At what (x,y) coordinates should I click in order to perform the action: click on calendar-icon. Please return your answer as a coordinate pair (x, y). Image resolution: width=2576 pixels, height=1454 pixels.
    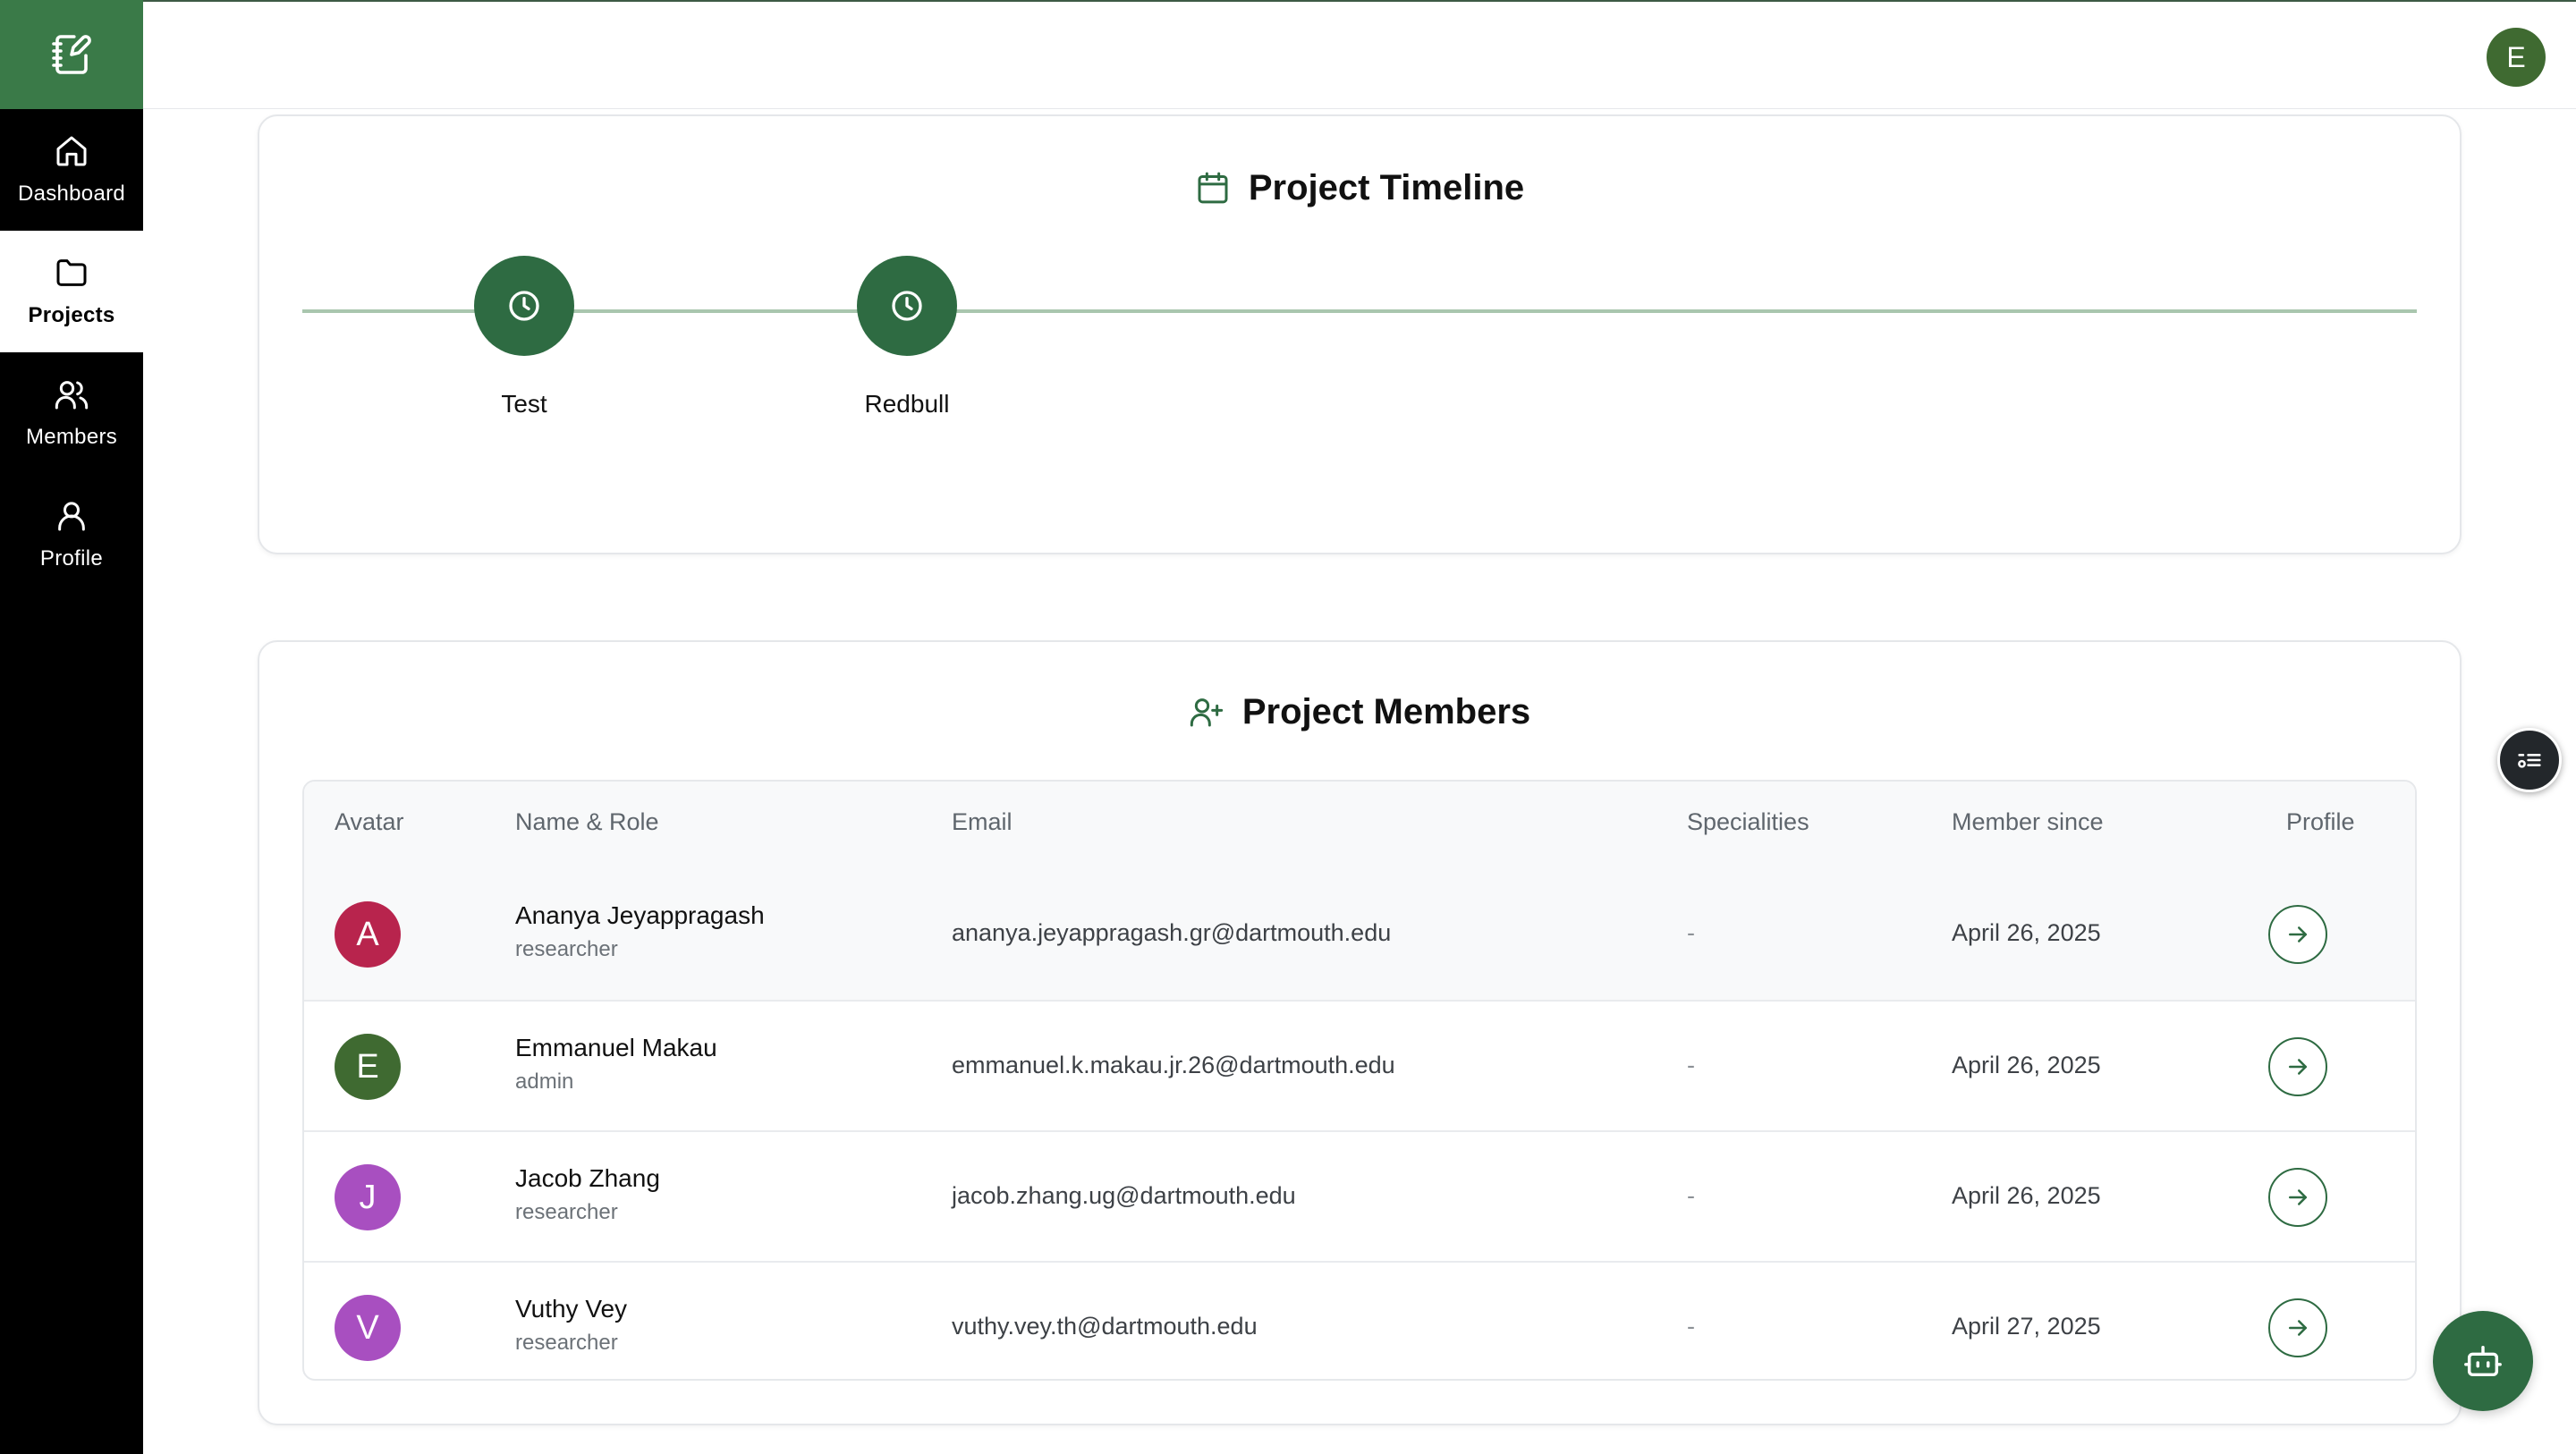
    Looking at the image, I should click on (1213, 188).